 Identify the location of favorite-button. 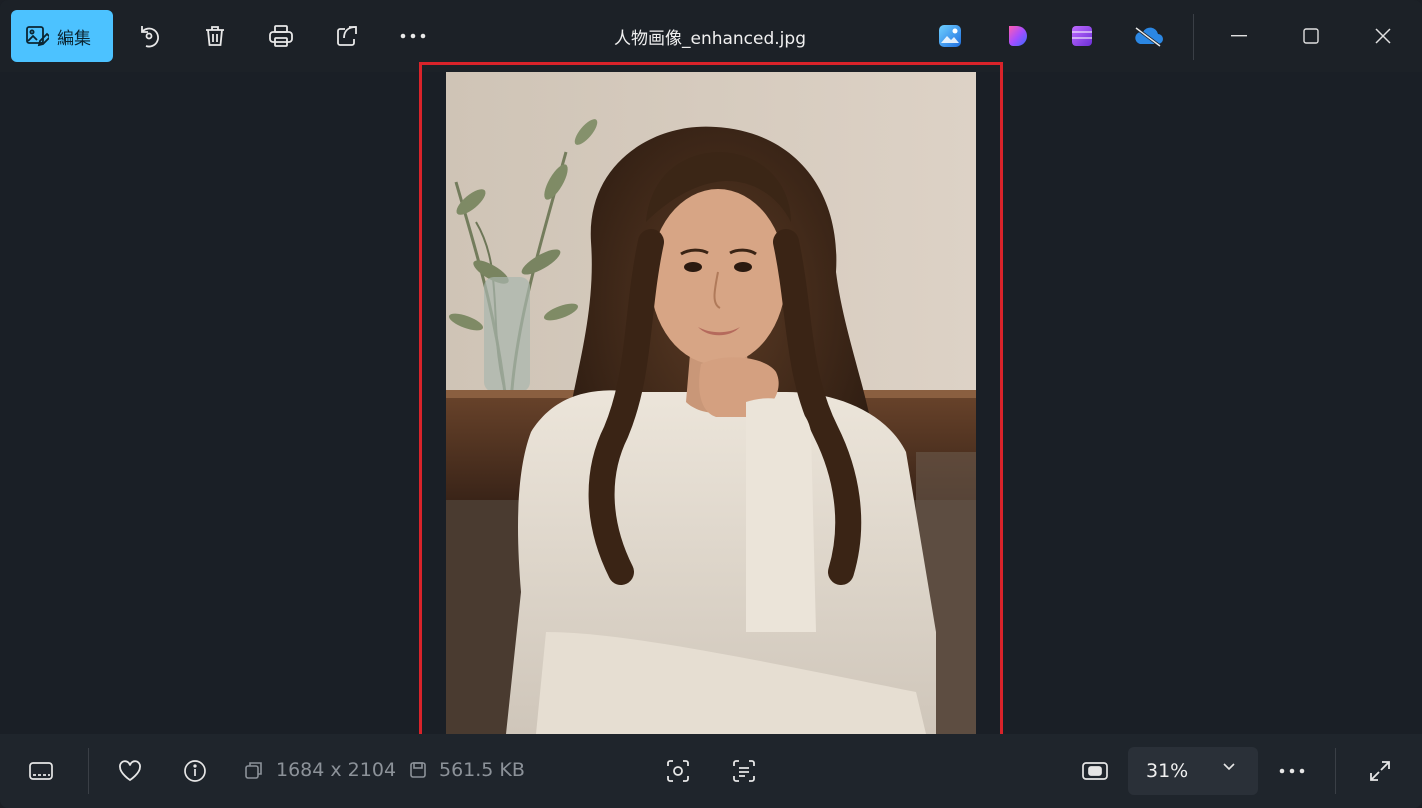
(130, 771).